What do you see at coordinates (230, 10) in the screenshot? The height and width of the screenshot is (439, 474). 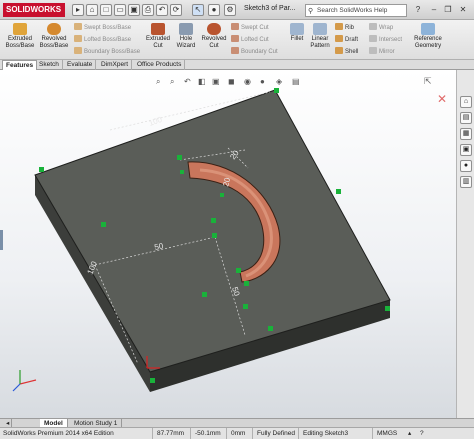 I see `options-icon: ⚙` at bounding box center [230, 10].